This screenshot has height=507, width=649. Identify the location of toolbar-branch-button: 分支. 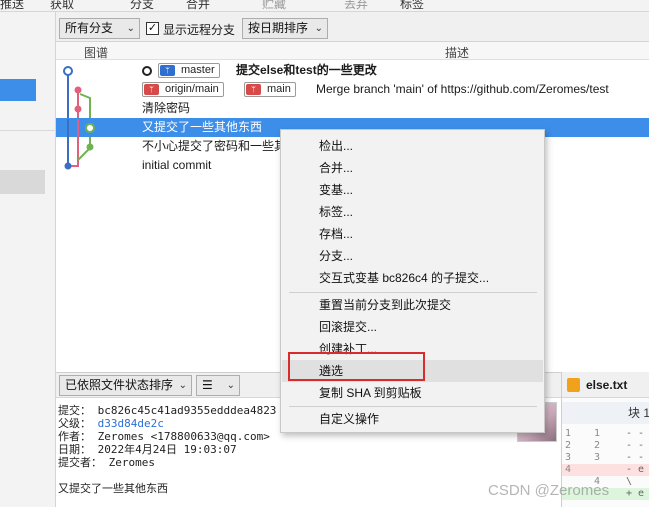
(142, 5).